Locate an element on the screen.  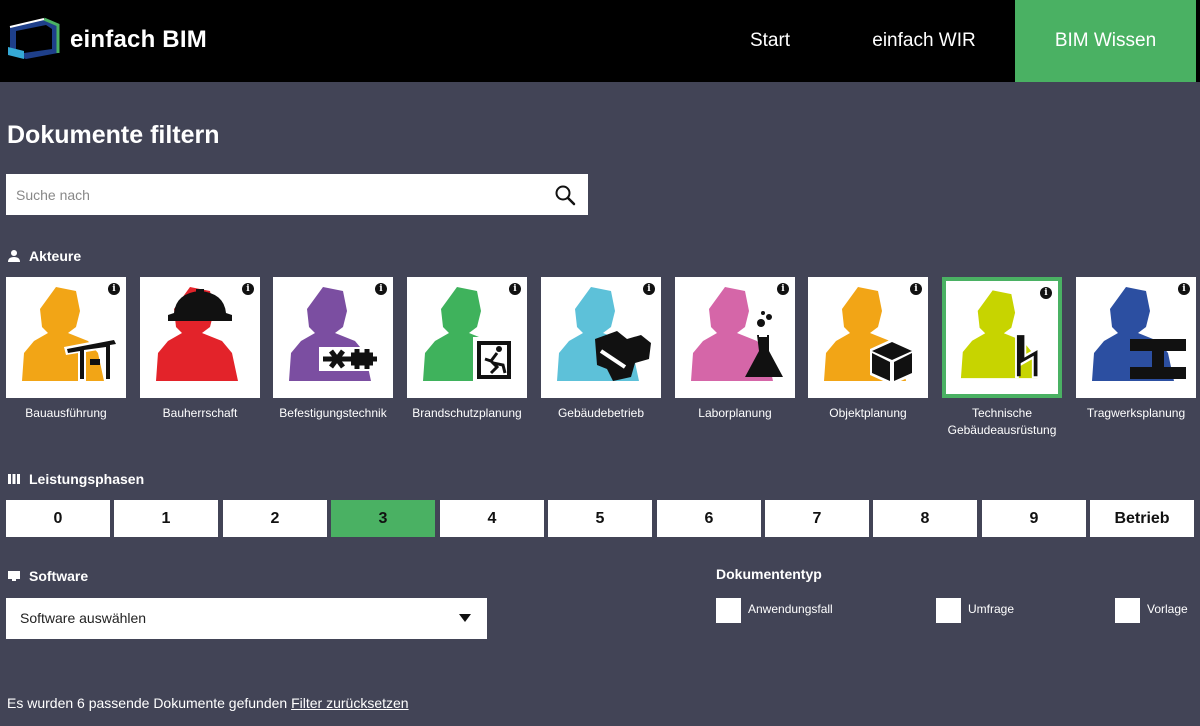
crane-icon is located at coordinates (71, 334).